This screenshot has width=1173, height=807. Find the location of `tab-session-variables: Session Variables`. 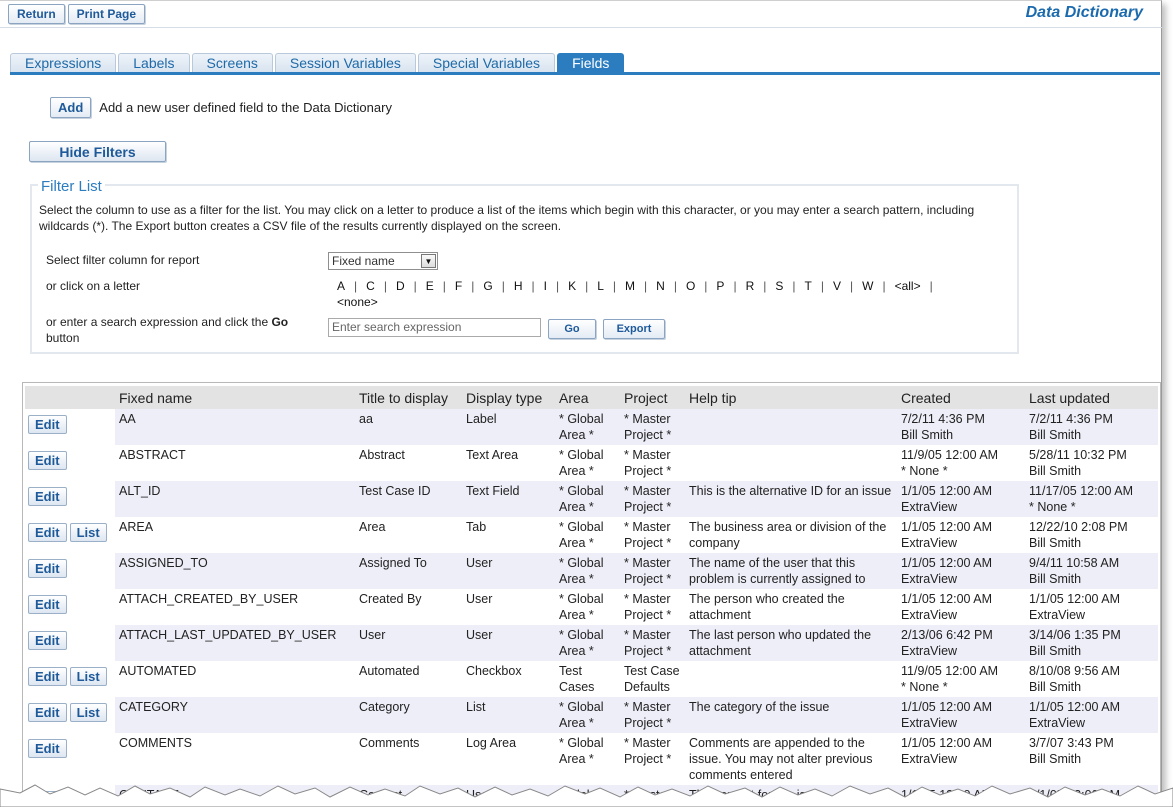

tab-session-variables: Session Variables is located at coordinates (345, 62).